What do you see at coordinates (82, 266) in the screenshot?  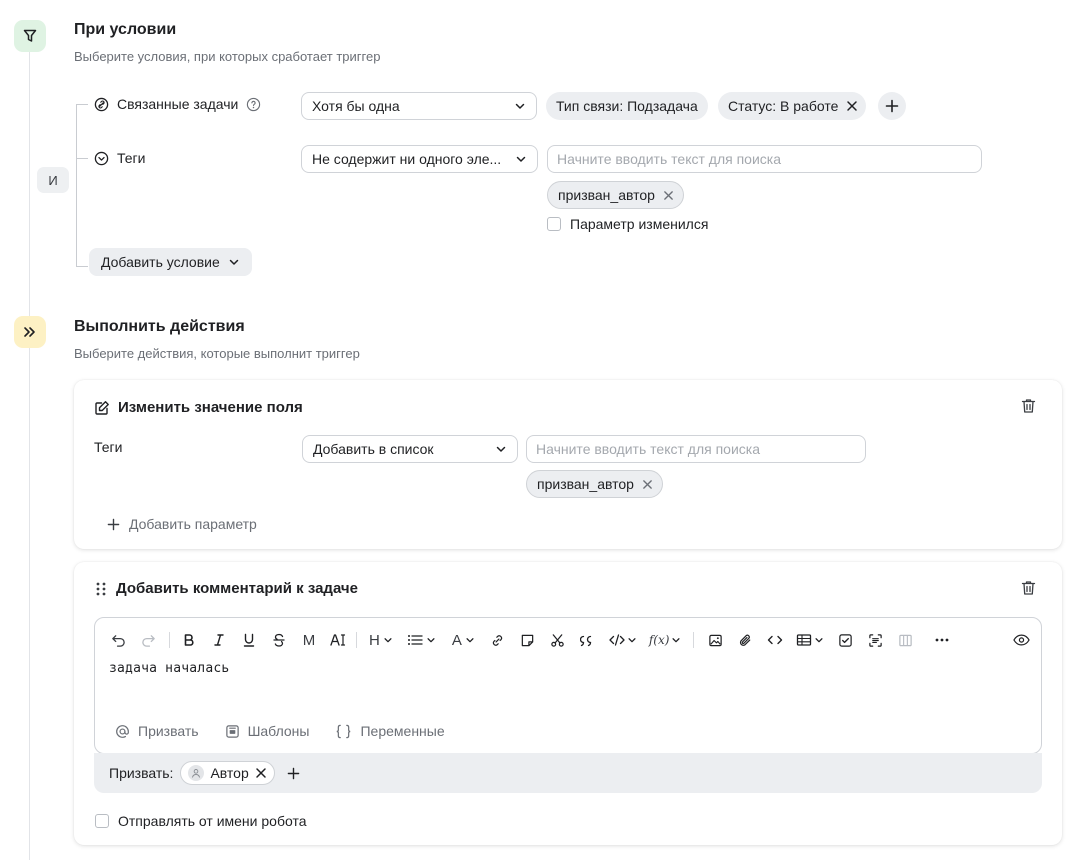 I see `bracket-bottom` at bounding box center [82, 266].